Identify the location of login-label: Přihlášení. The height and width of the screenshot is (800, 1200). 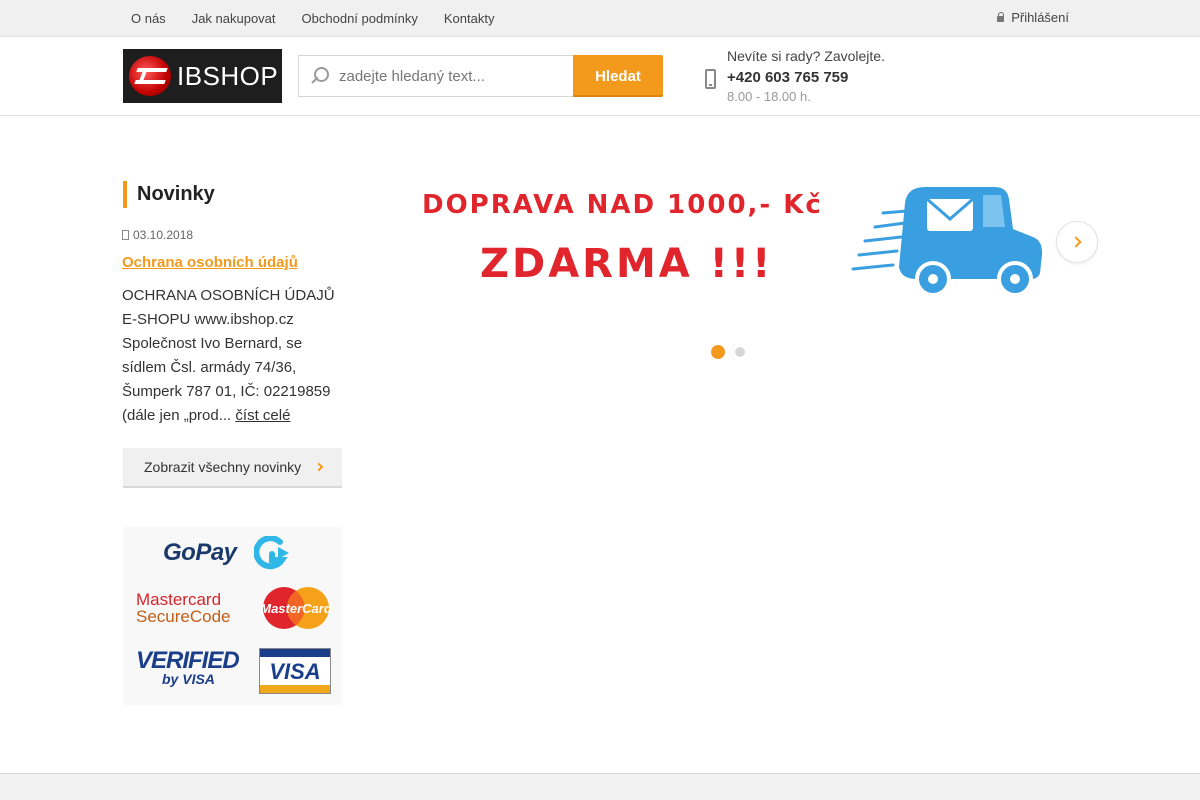
(1040, 17).